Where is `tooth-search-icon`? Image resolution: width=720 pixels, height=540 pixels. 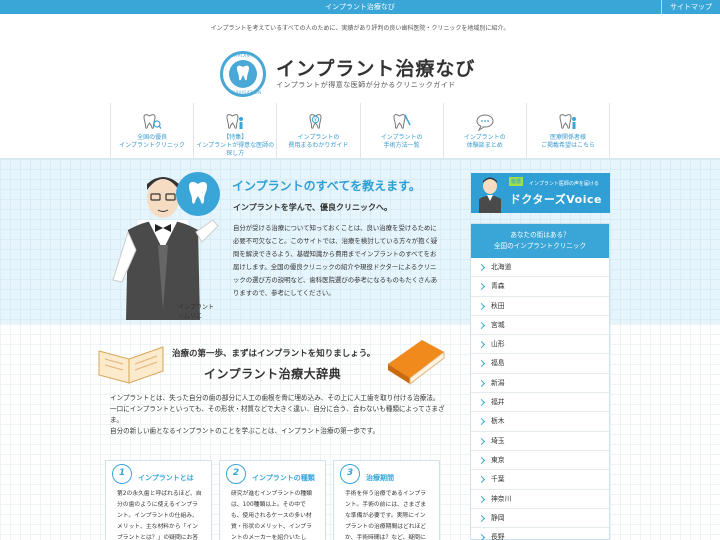
tooth-search-icon is located at coordinates (152, 121).